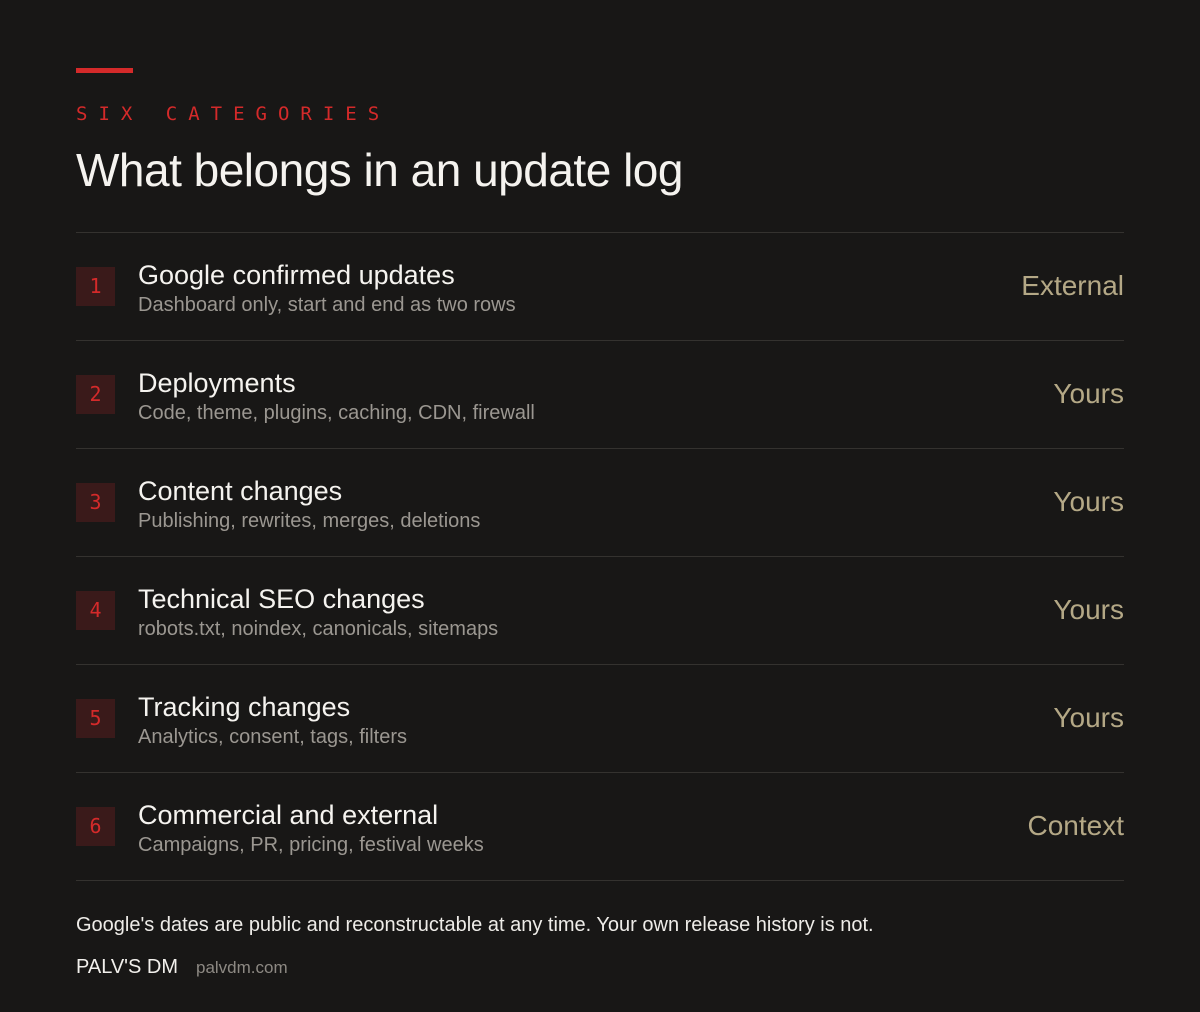 The height and width of the screenshot is (1012, 1200). What do you see at coordinates (242, 967) in the screenshot?
I see `brand-domain: palvdm.com` at bounding box center [242, 967].